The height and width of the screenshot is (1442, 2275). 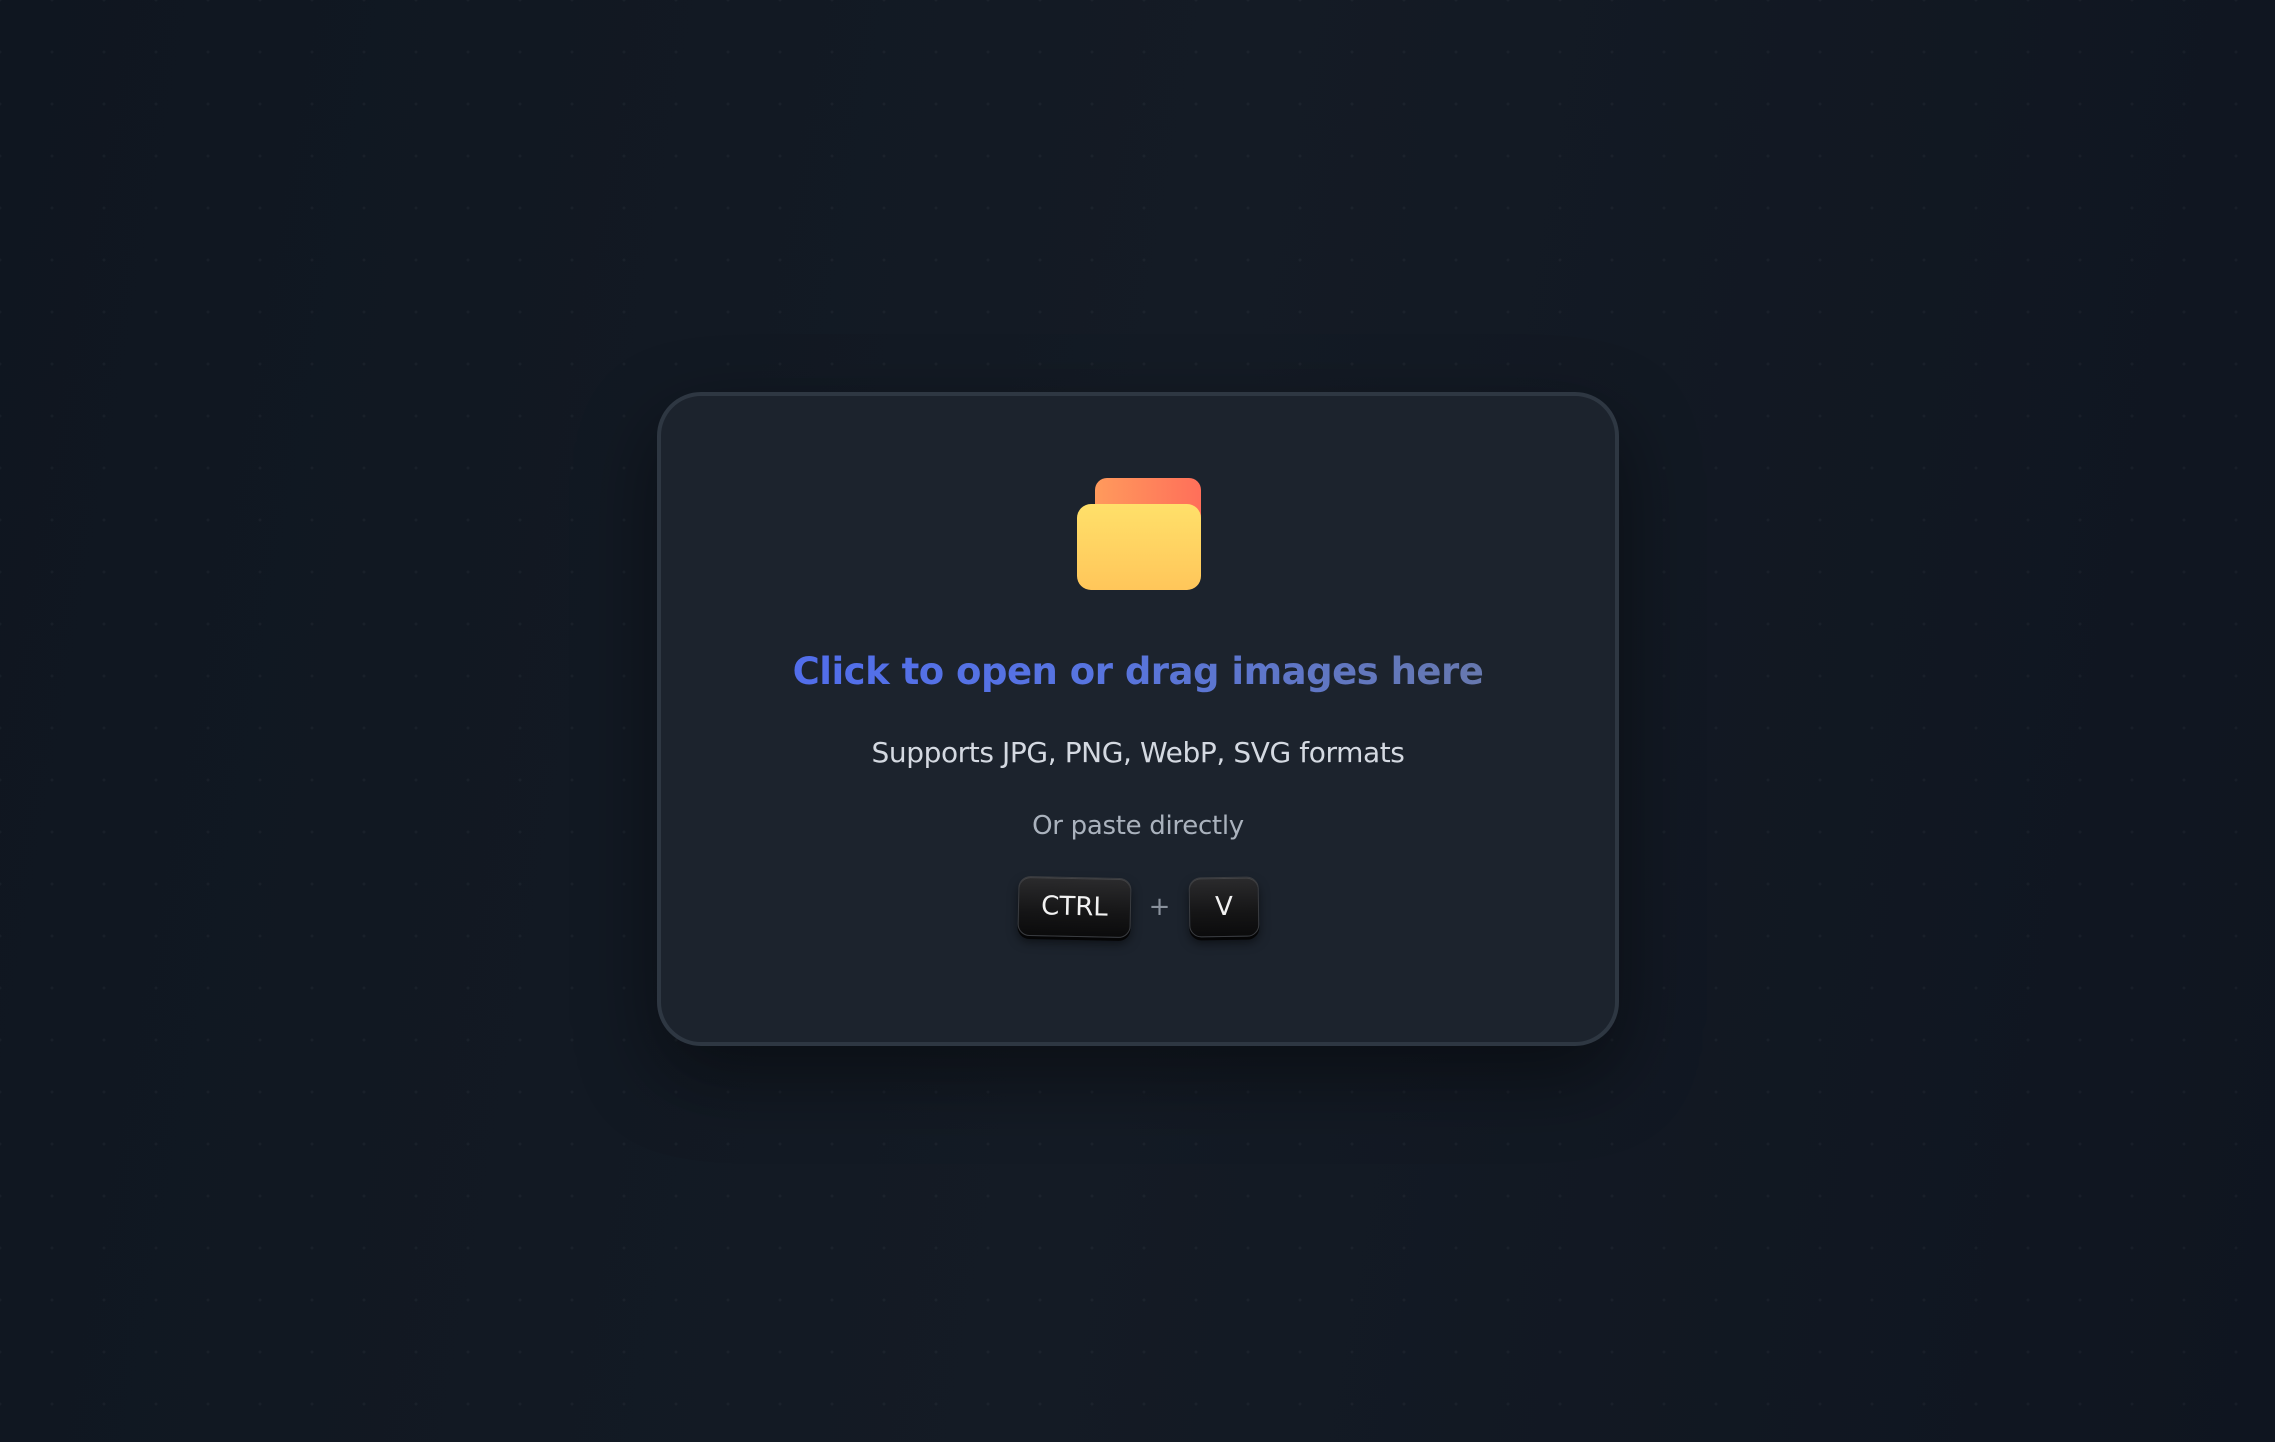 I want to click on shortcut-plus: +, so click(x=1159, y=907).